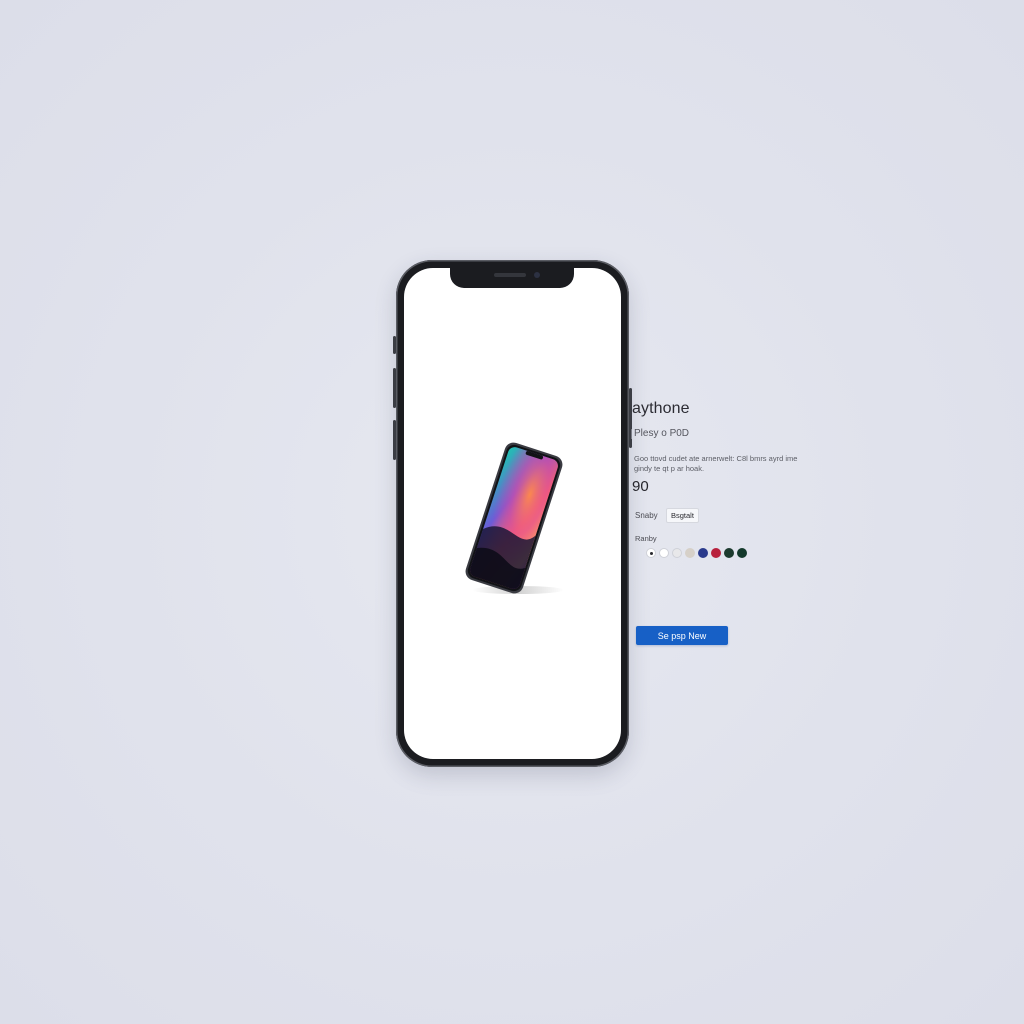  I want to click on product-model: Plesy o P0D, so click(660, 433).